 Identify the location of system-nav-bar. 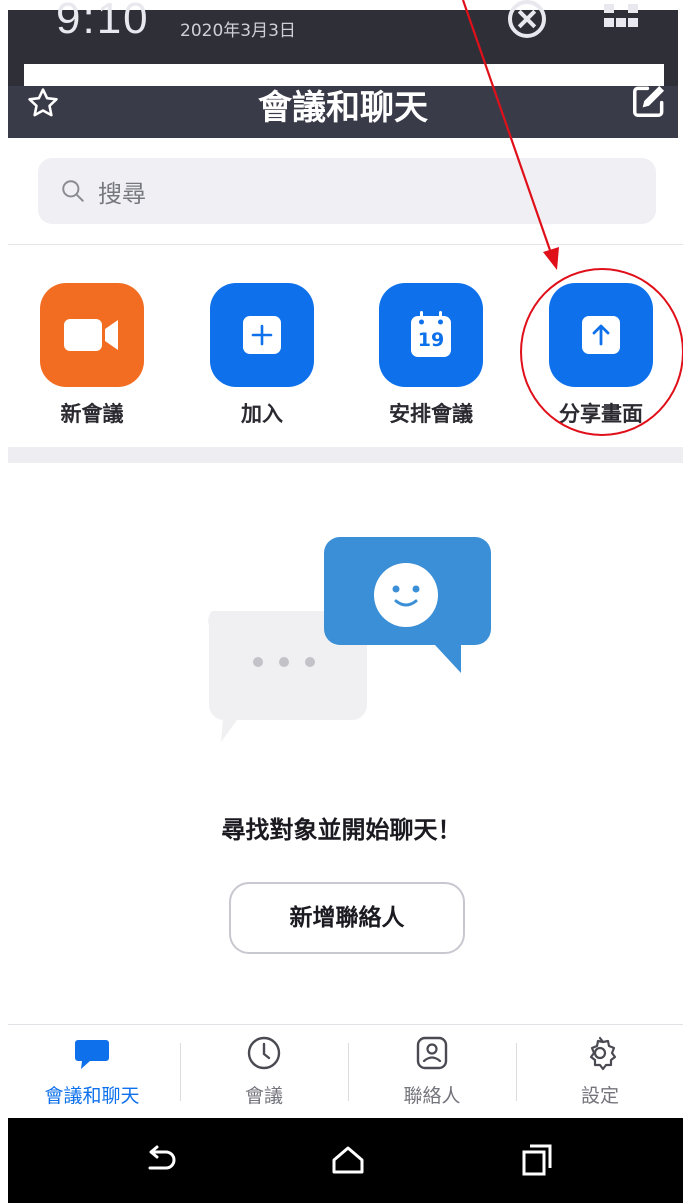
(345, 1160).